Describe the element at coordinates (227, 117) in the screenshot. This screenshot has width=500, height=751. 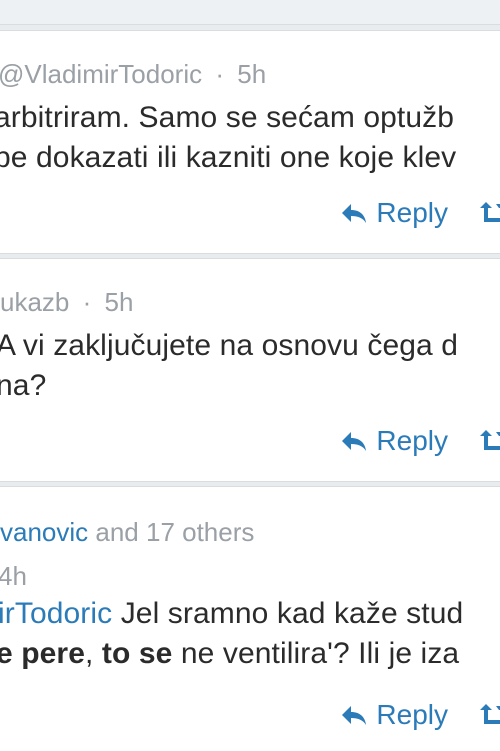
I see `tweet-text-line: arbitriram. Samo se sećam optužb` at that location.